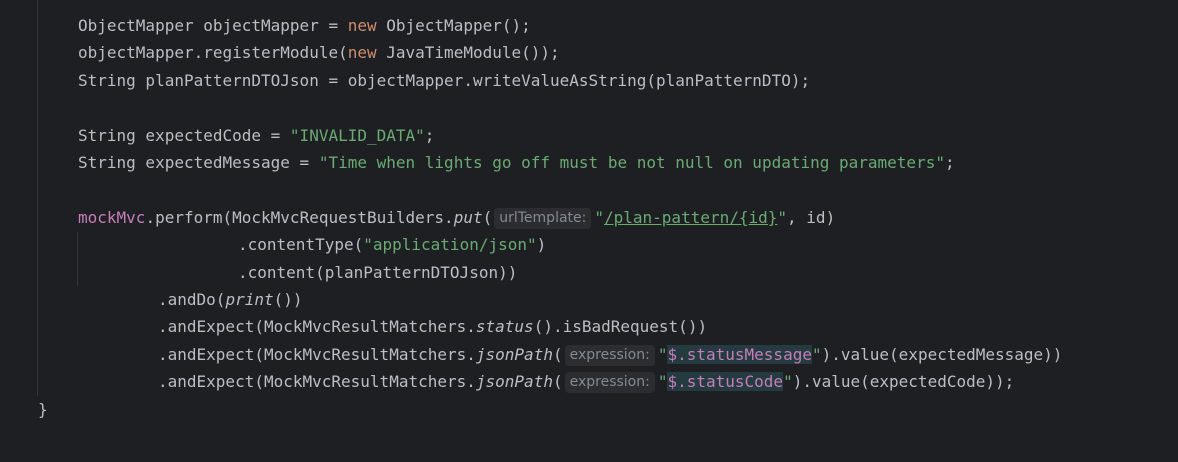  I want to click on code-token: ObjectMapper objectMapper =, so click(213, 25).